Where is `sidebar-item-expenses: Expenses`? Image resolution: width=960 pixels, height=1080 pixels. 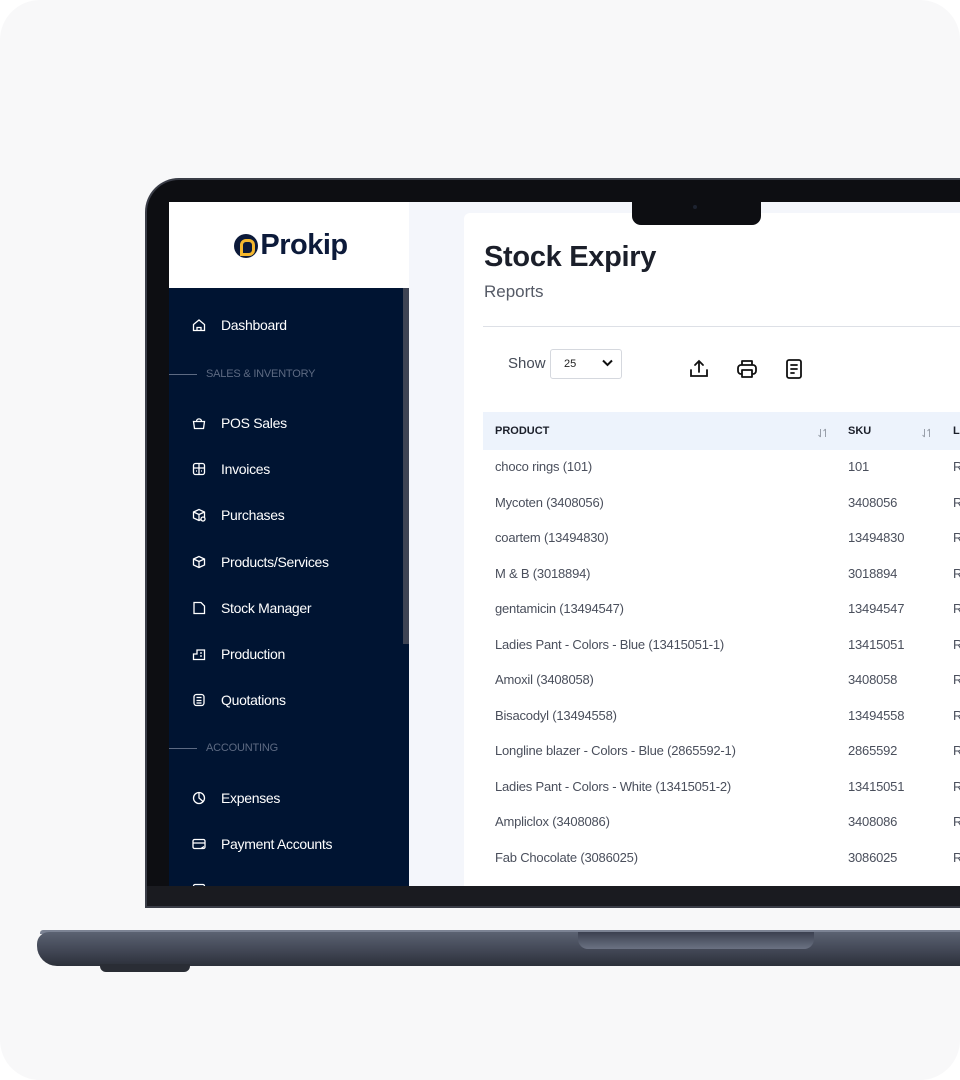 sidebar-item-expenses: Expenses is located at coordinates (235, 798).